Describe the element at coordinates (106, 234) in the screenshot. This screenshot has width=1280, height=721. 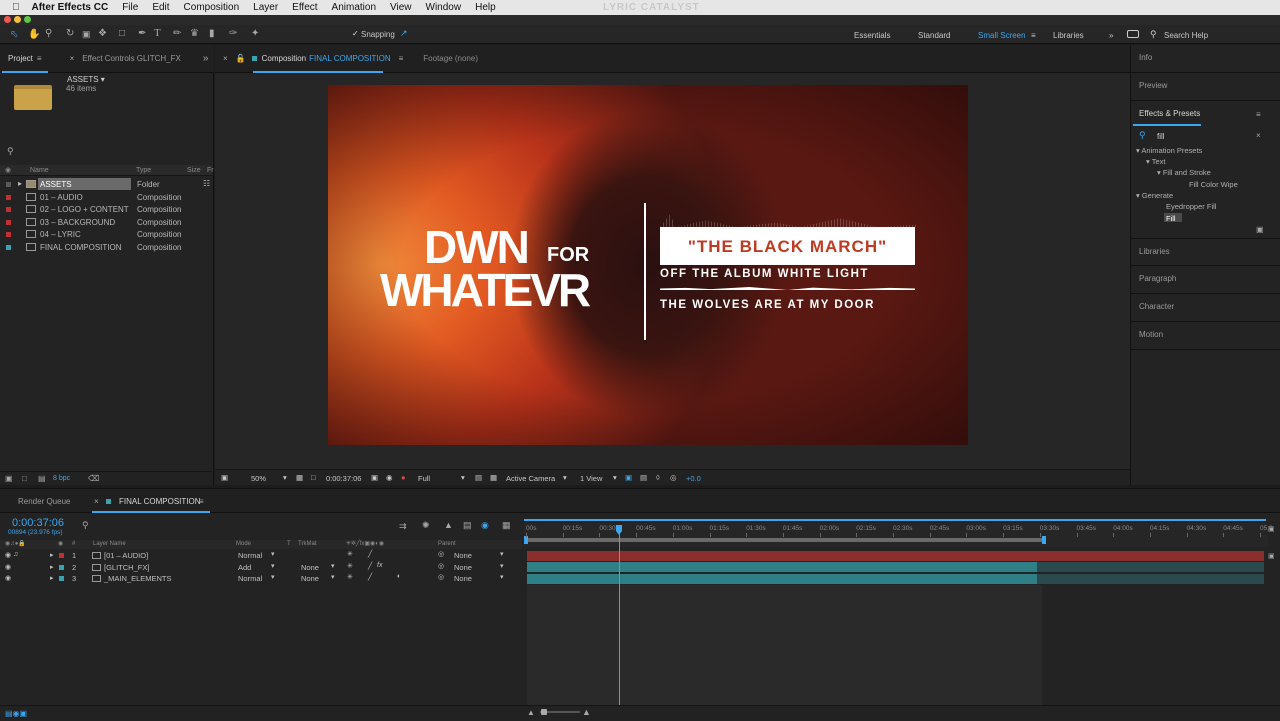
I see `project-item-row: 04 – LYRIC Composition` at that location.